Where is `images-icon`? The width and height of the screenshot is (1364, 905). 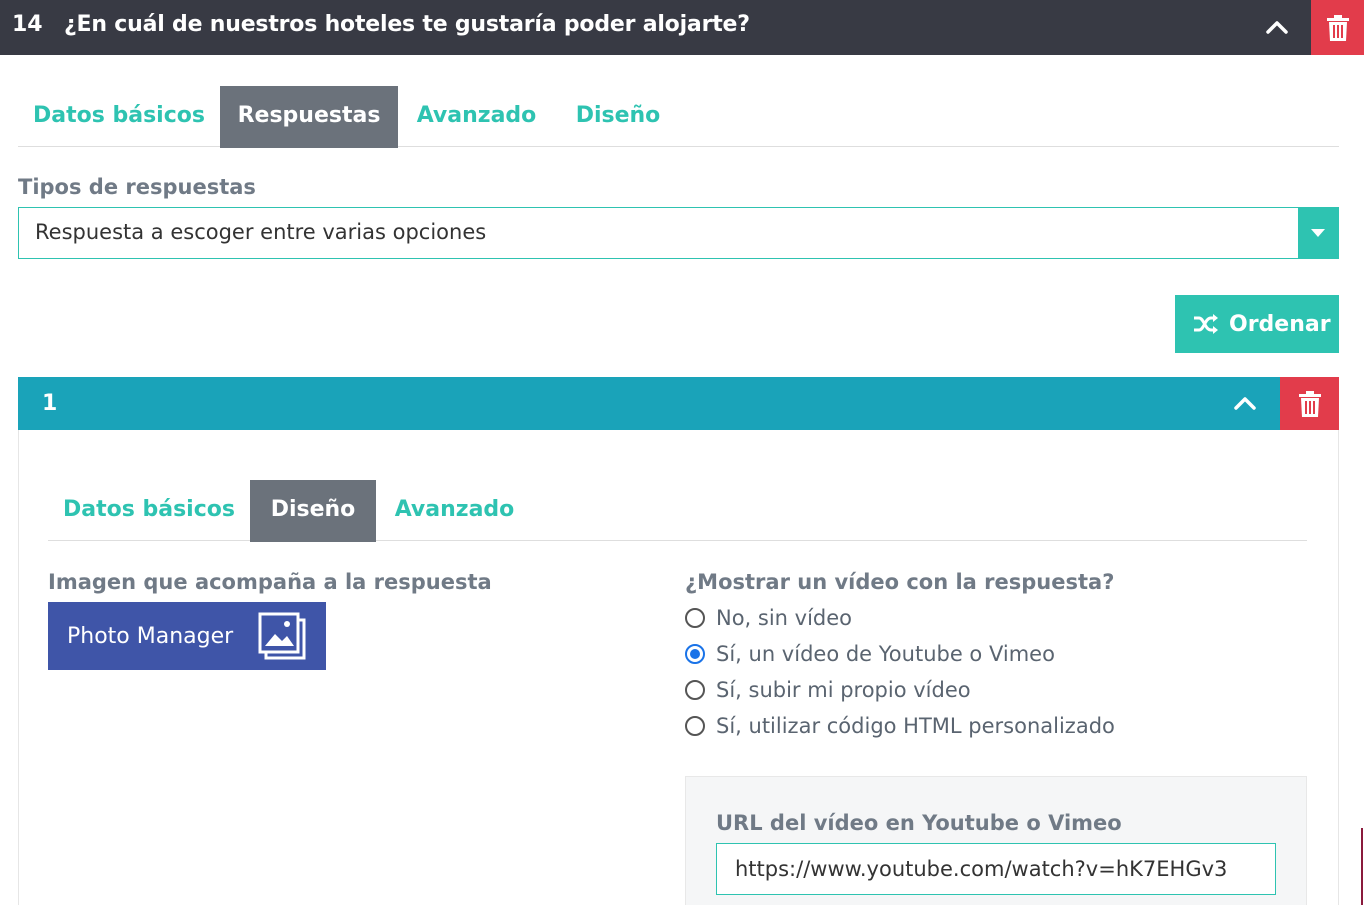
images-icon is located at coordinates (282, 636).